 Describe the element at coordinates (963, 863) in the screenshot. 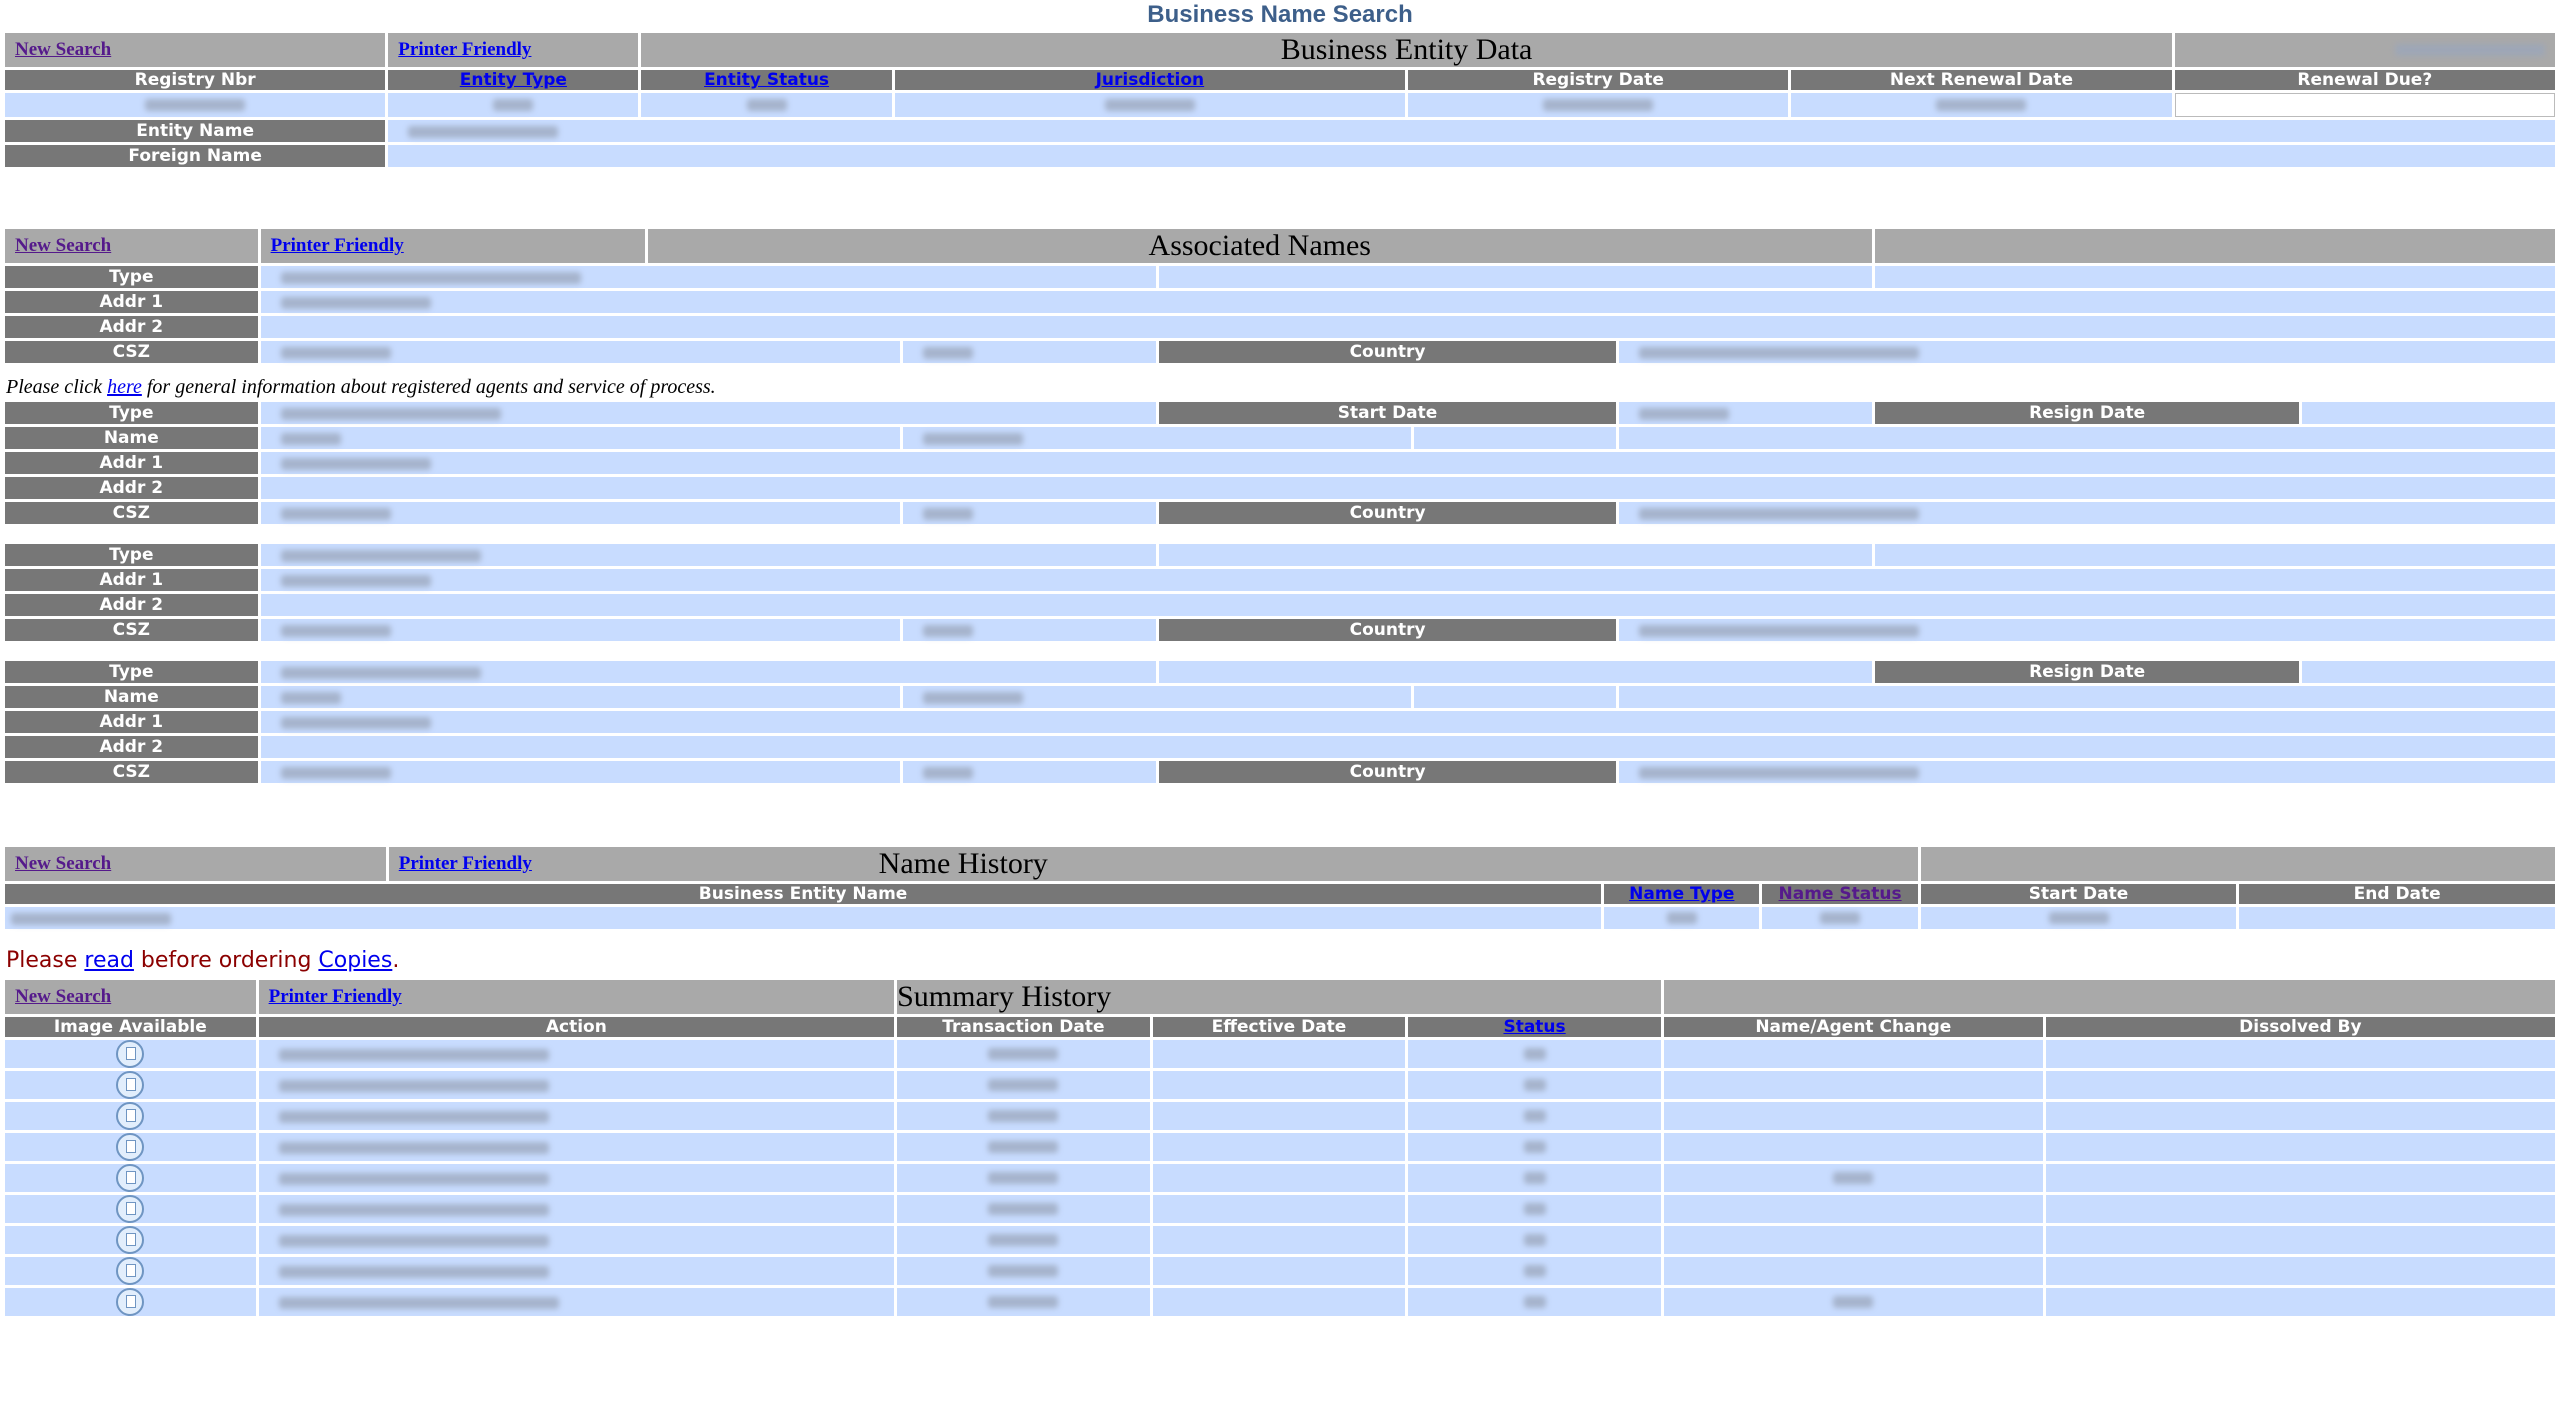

I see `section-title-name-history: Name History` at that location.